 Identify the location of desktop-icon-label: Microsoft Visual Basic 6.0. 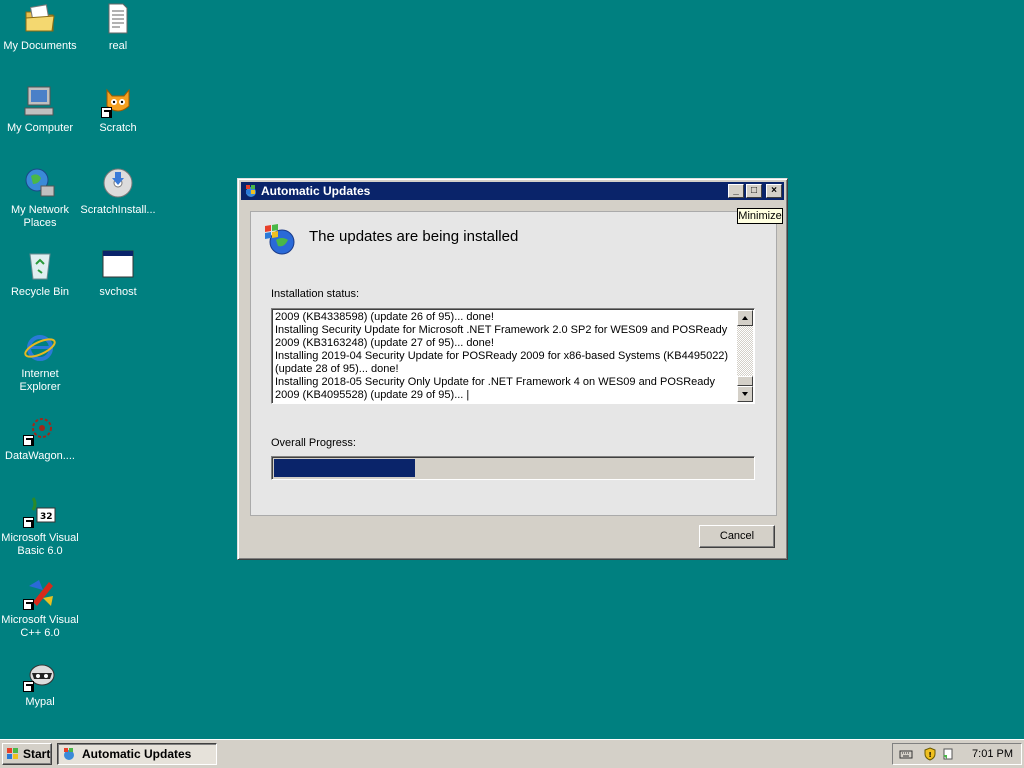
(40, 544).